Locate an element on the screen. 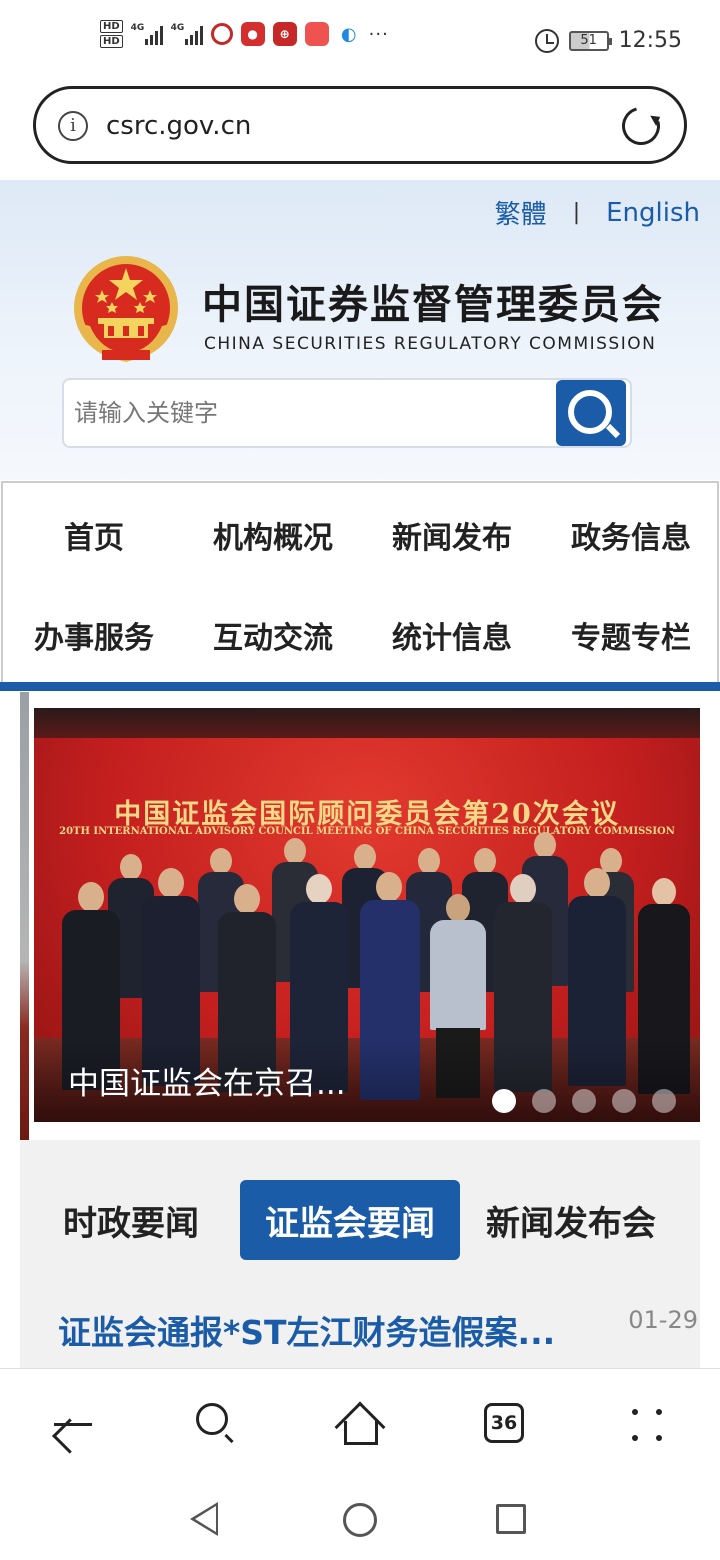  menu-button is located at coordinates (650, 1425).